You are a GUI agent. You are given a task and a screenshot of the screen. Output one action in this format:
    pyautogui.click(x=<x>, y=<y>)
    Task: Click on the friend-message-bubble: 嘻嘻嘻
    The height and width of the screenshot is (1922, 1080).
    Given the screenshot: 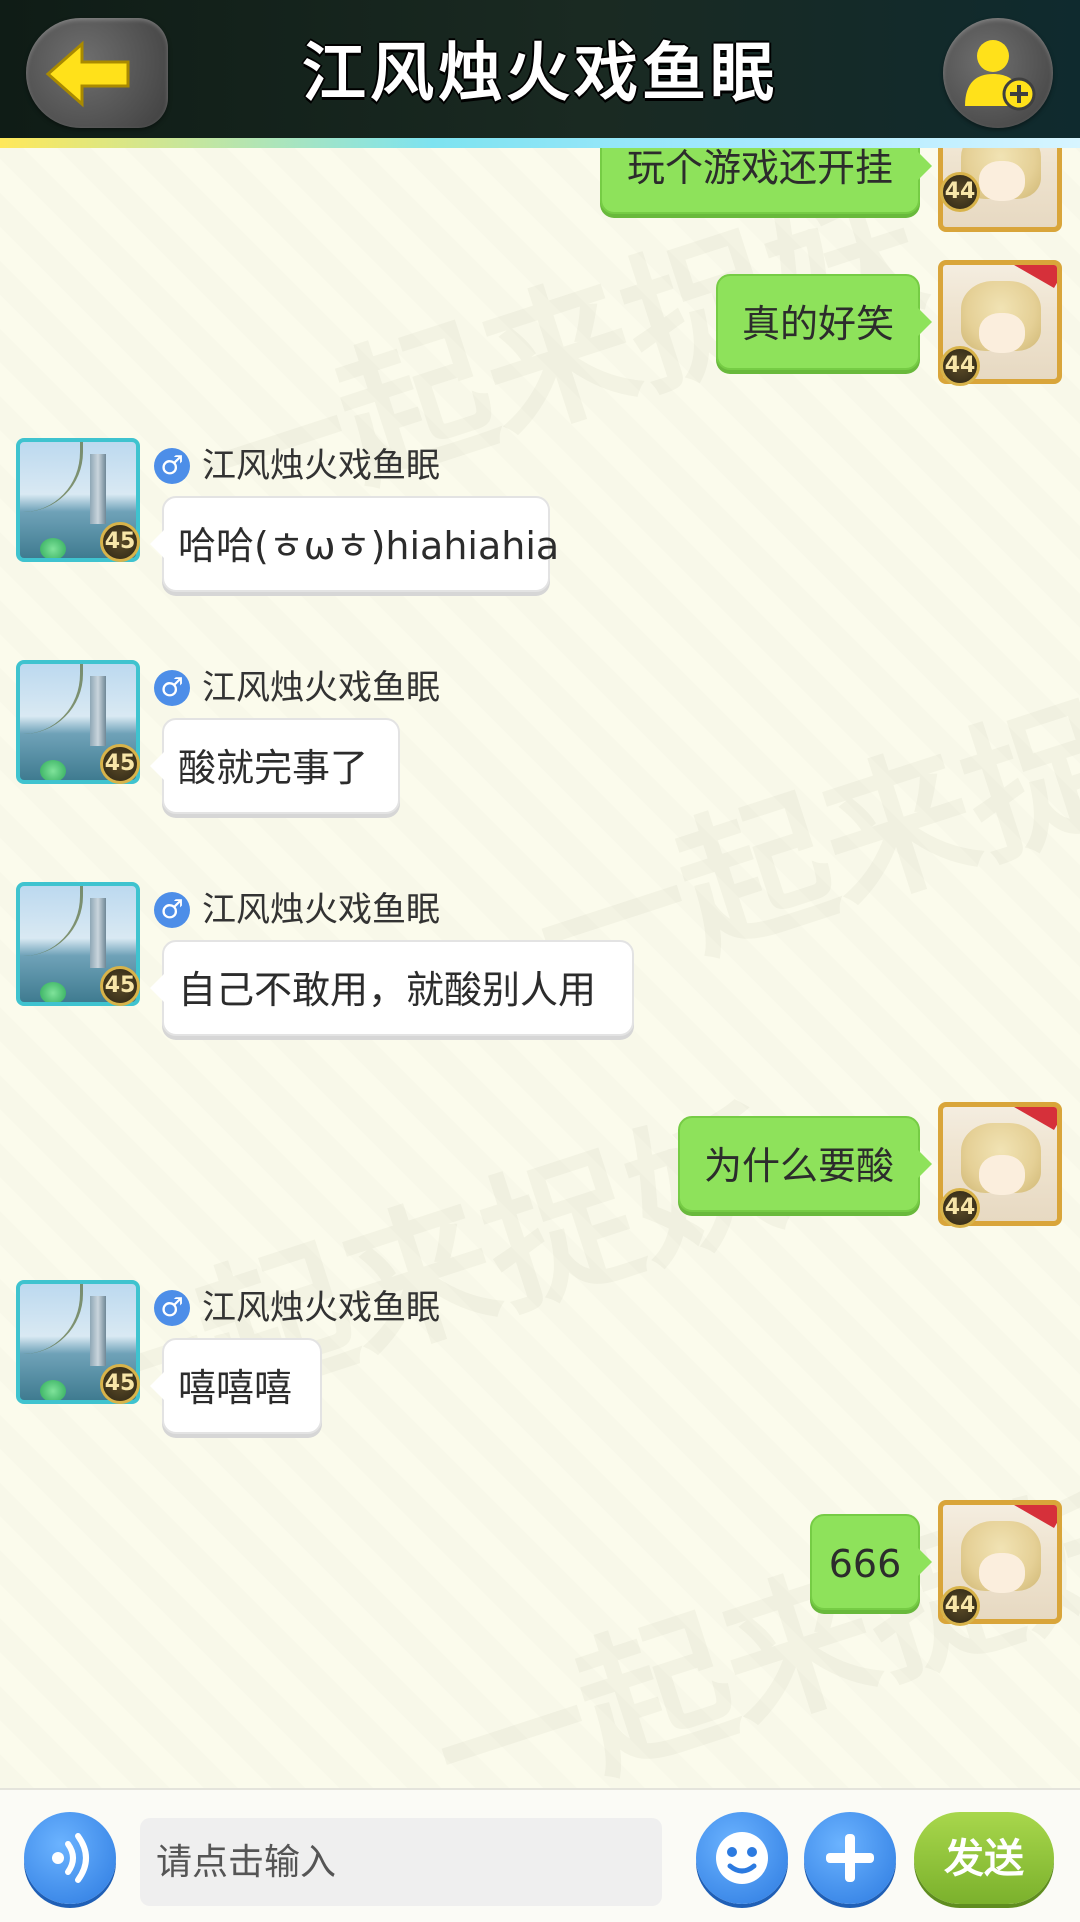 What is the action you would take?
    pyautogui.click(x=236, y=1386)
    